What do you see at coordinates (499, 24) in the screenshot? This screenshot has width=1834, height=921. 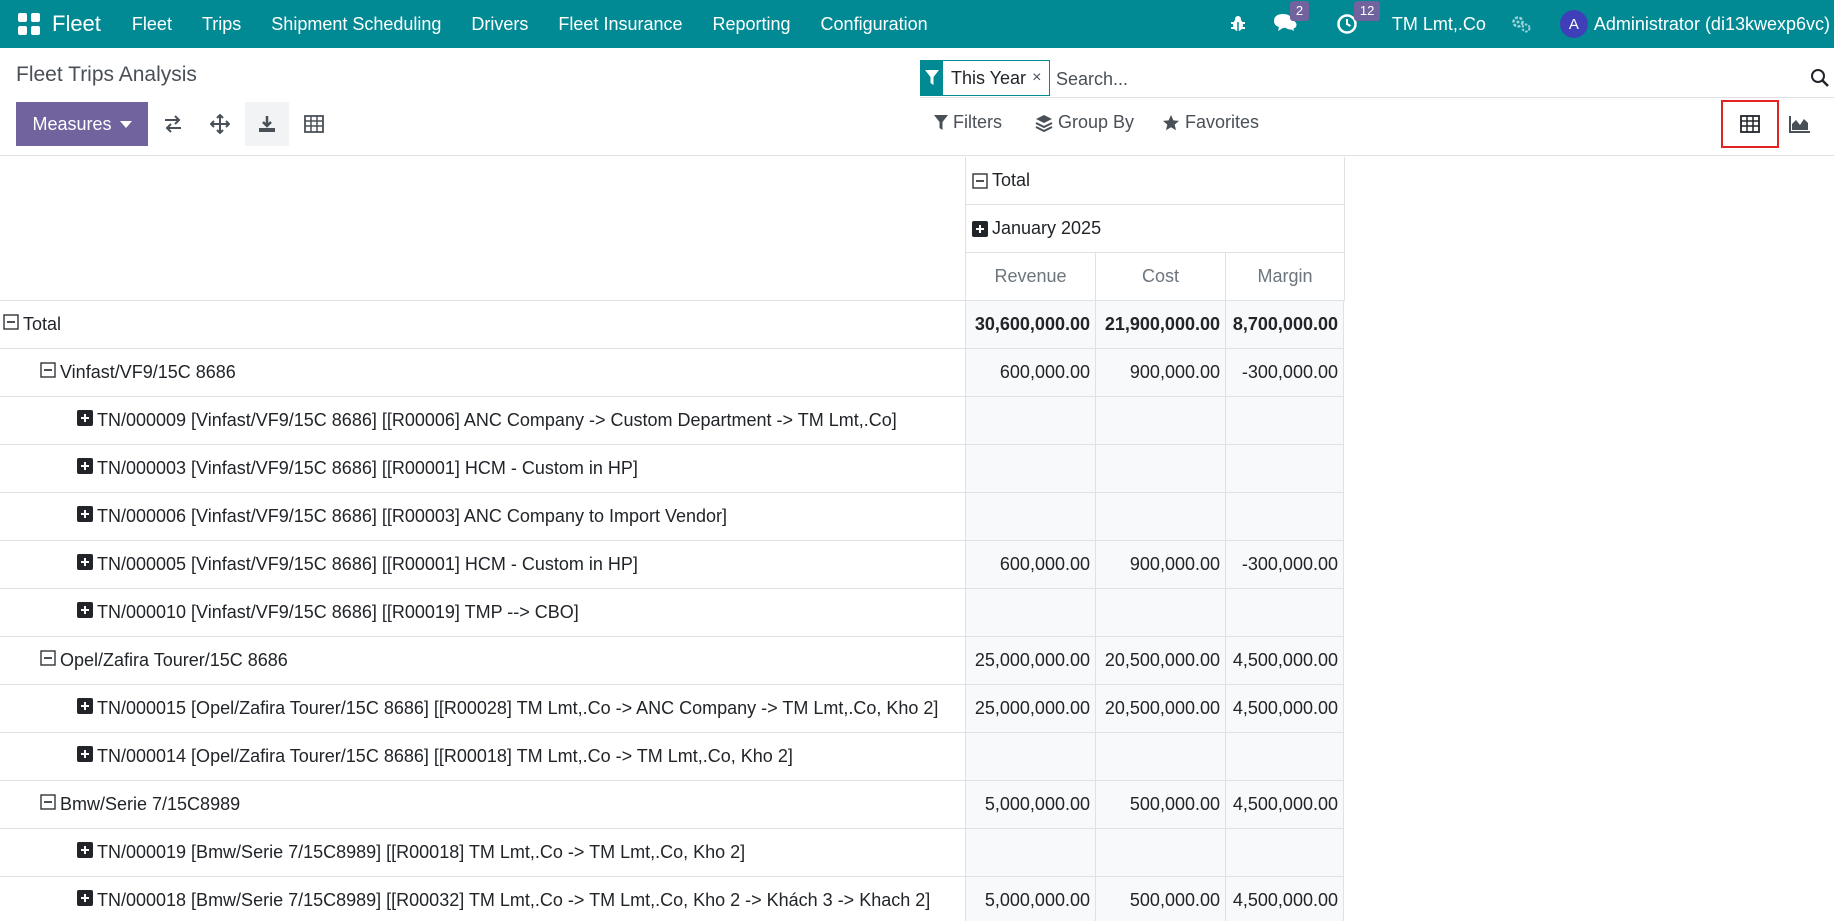 I see `menu-drivers: Drivers` at bounding box center [499, 24].